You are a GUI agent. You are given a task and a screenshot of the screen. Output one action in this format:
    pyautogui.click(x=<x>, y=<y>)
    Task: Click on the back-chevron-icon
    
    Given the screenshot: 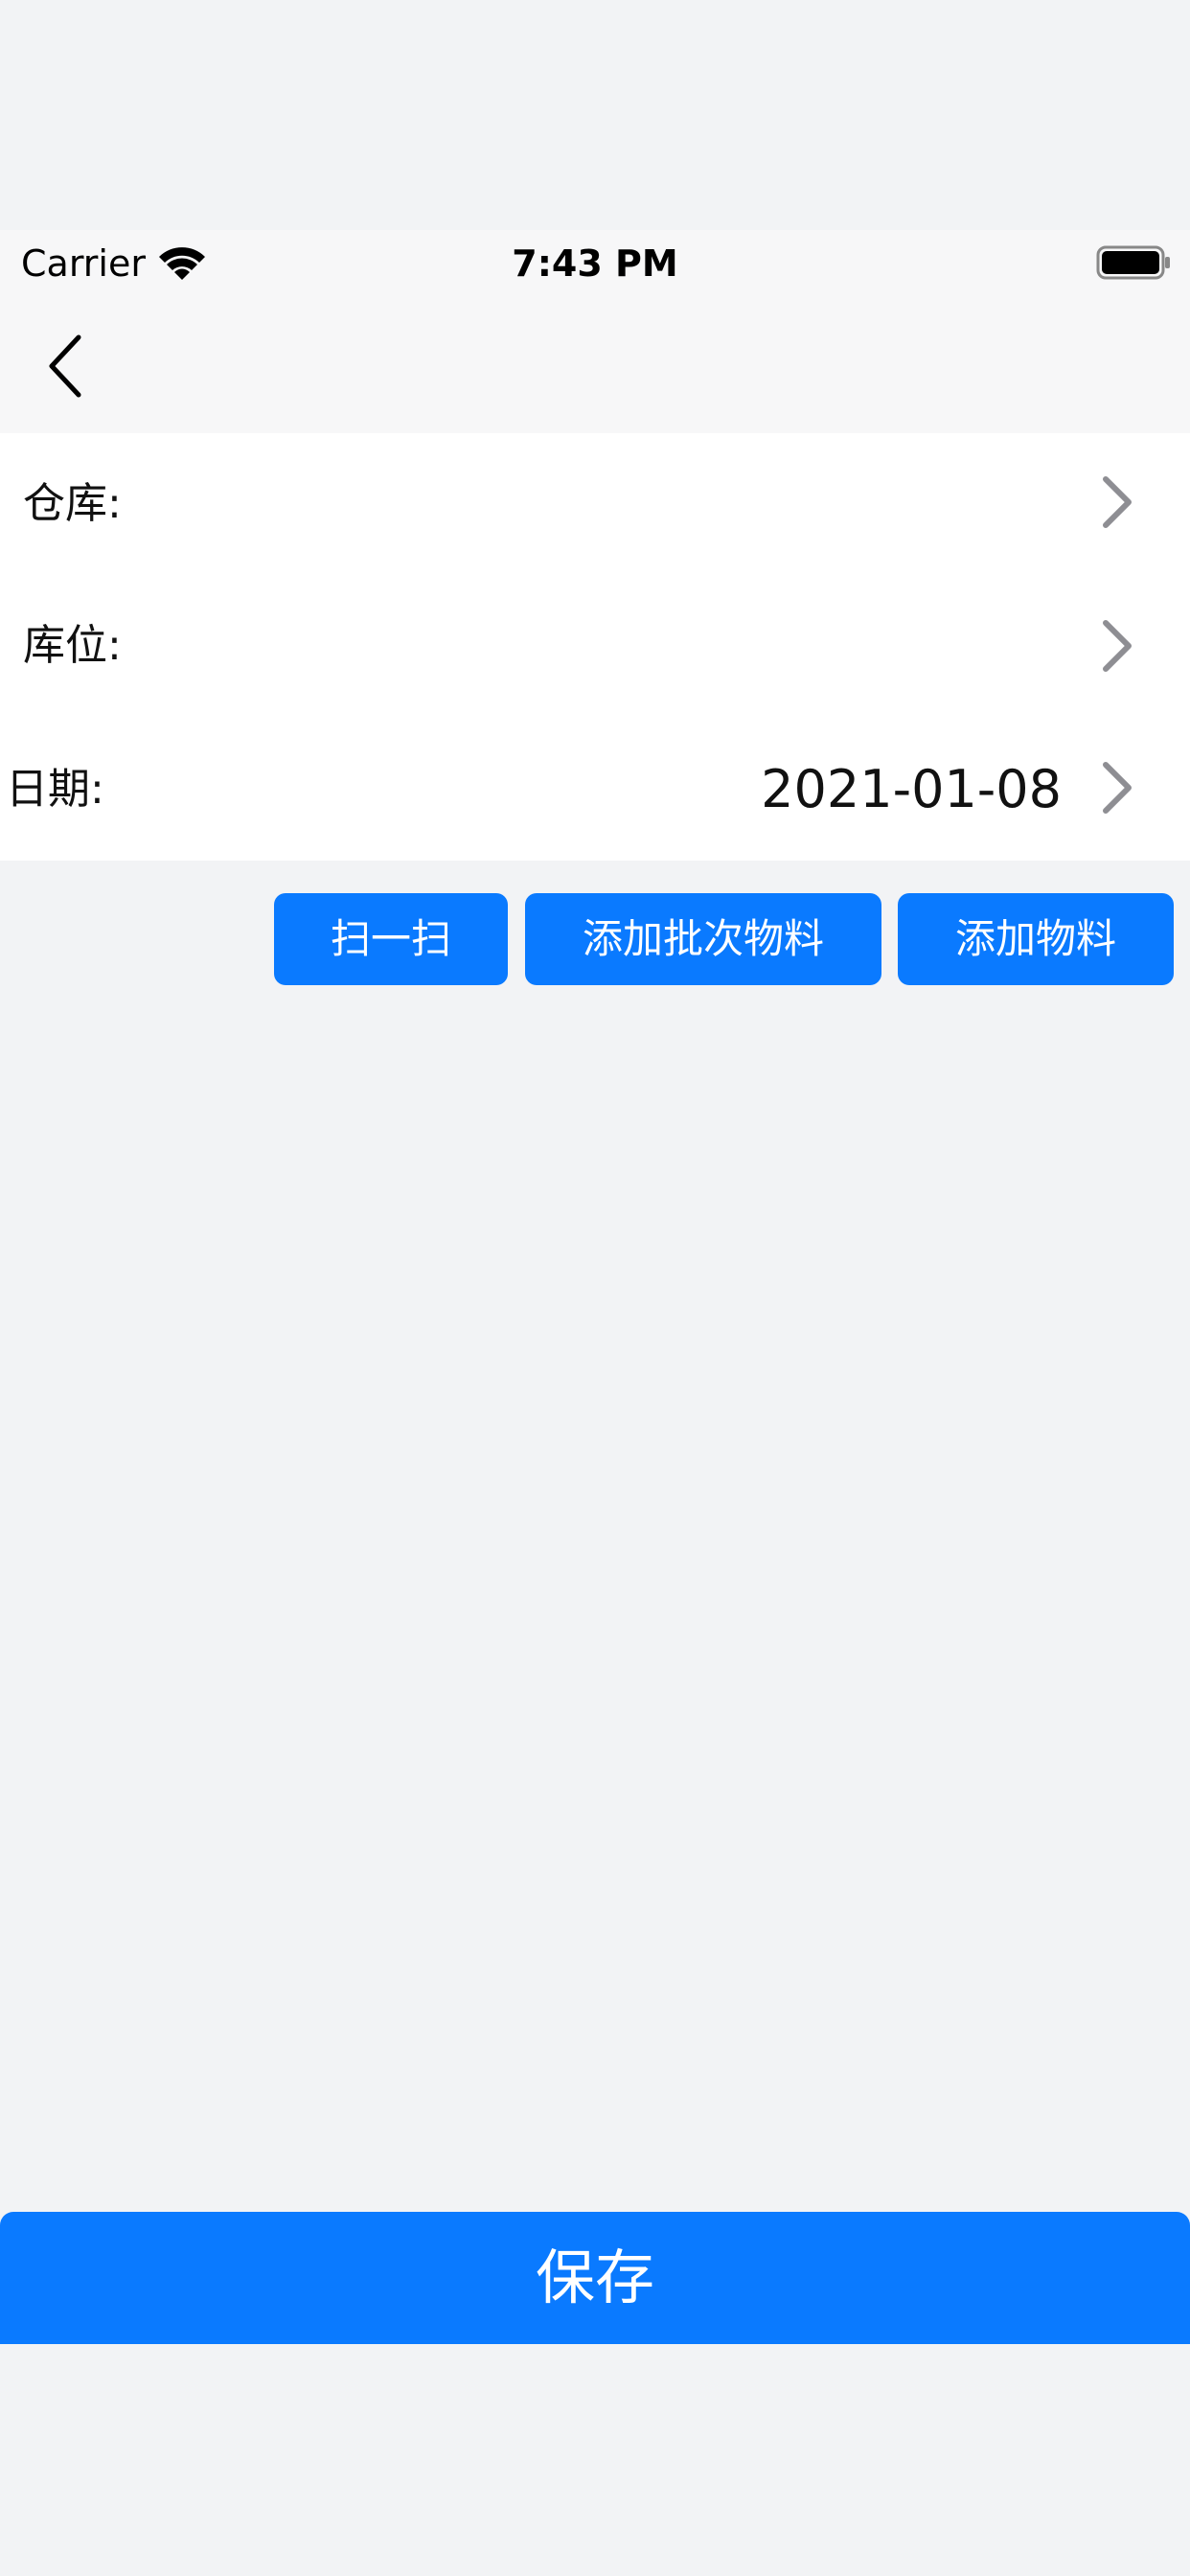 What is the action you would take?
    pyautogui.click(x=67, y=366)
    